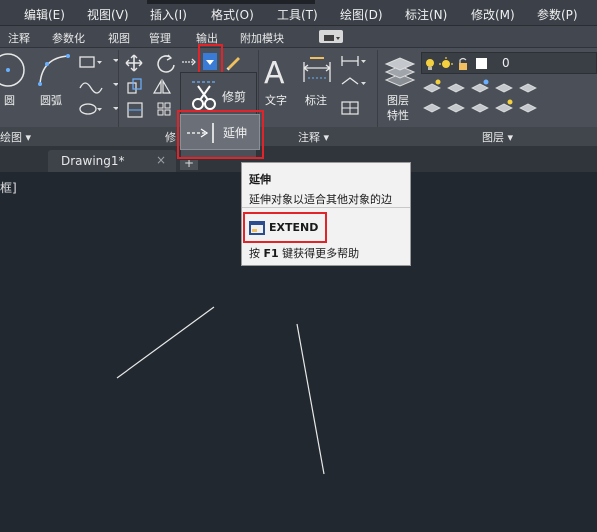 The width and height of the screenshot is (597, 532). What do you see at coordinates (262, 38) in the screenshot?
I see `tab-addins: 附加模块` at bounding box center [262, 38].